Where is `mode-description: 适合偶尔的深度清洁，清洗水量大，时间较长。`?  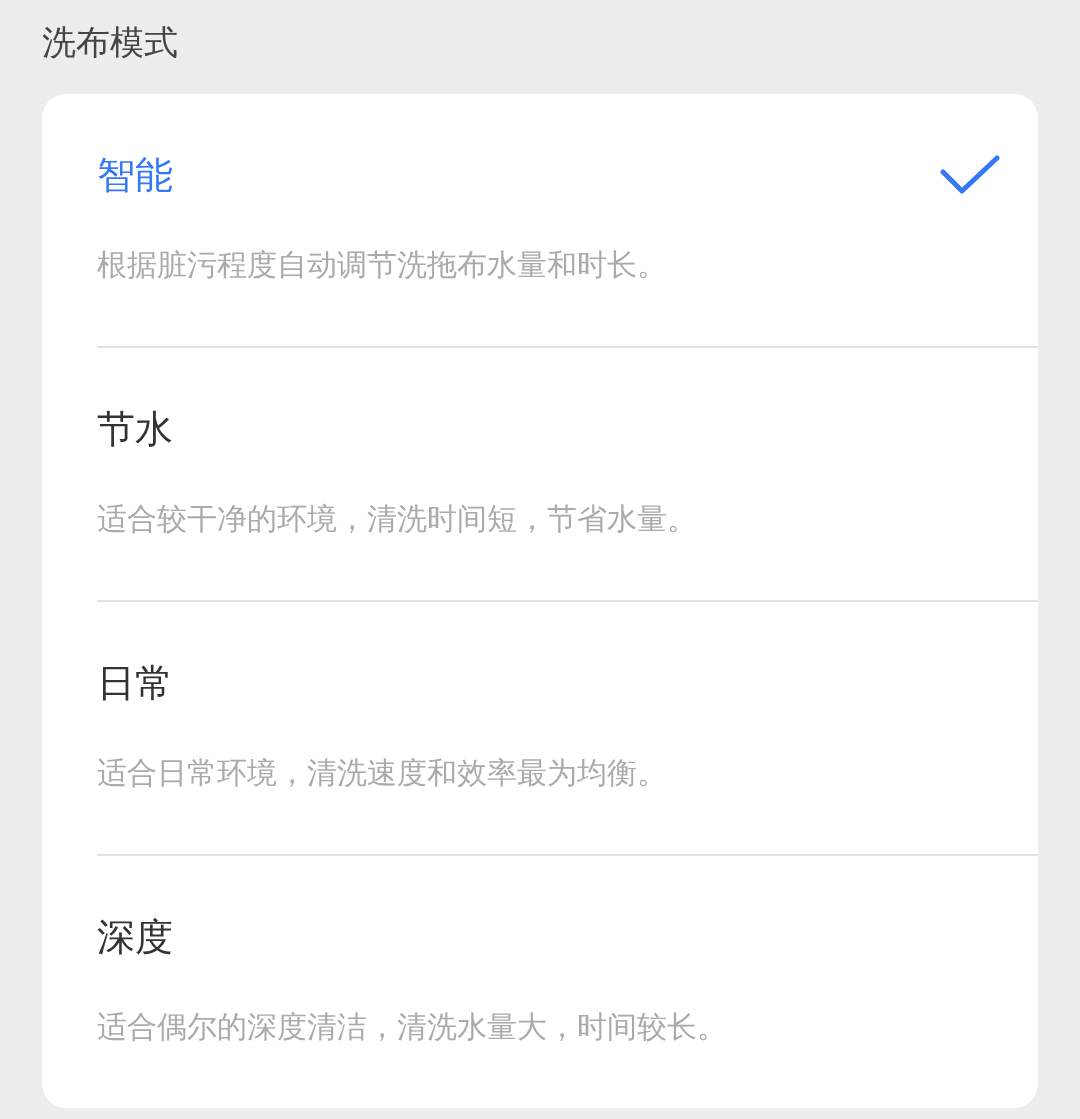 mode-description: 适合偶尔的深度清洁，清洗水量大，时间较长。 is located at coordinates (412, 1027).